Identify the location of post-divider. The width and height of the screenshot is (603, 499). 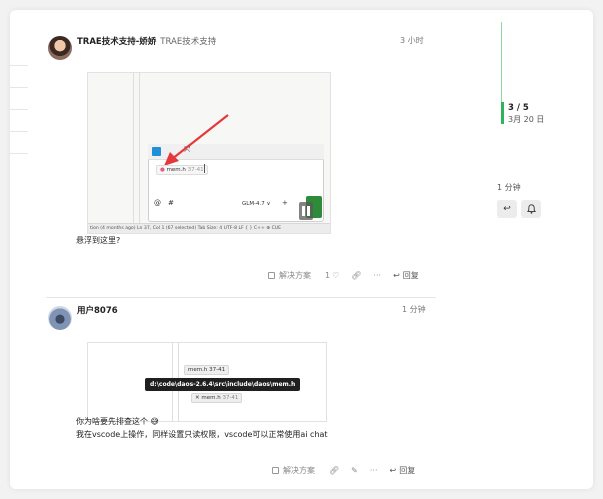
(241, 297).